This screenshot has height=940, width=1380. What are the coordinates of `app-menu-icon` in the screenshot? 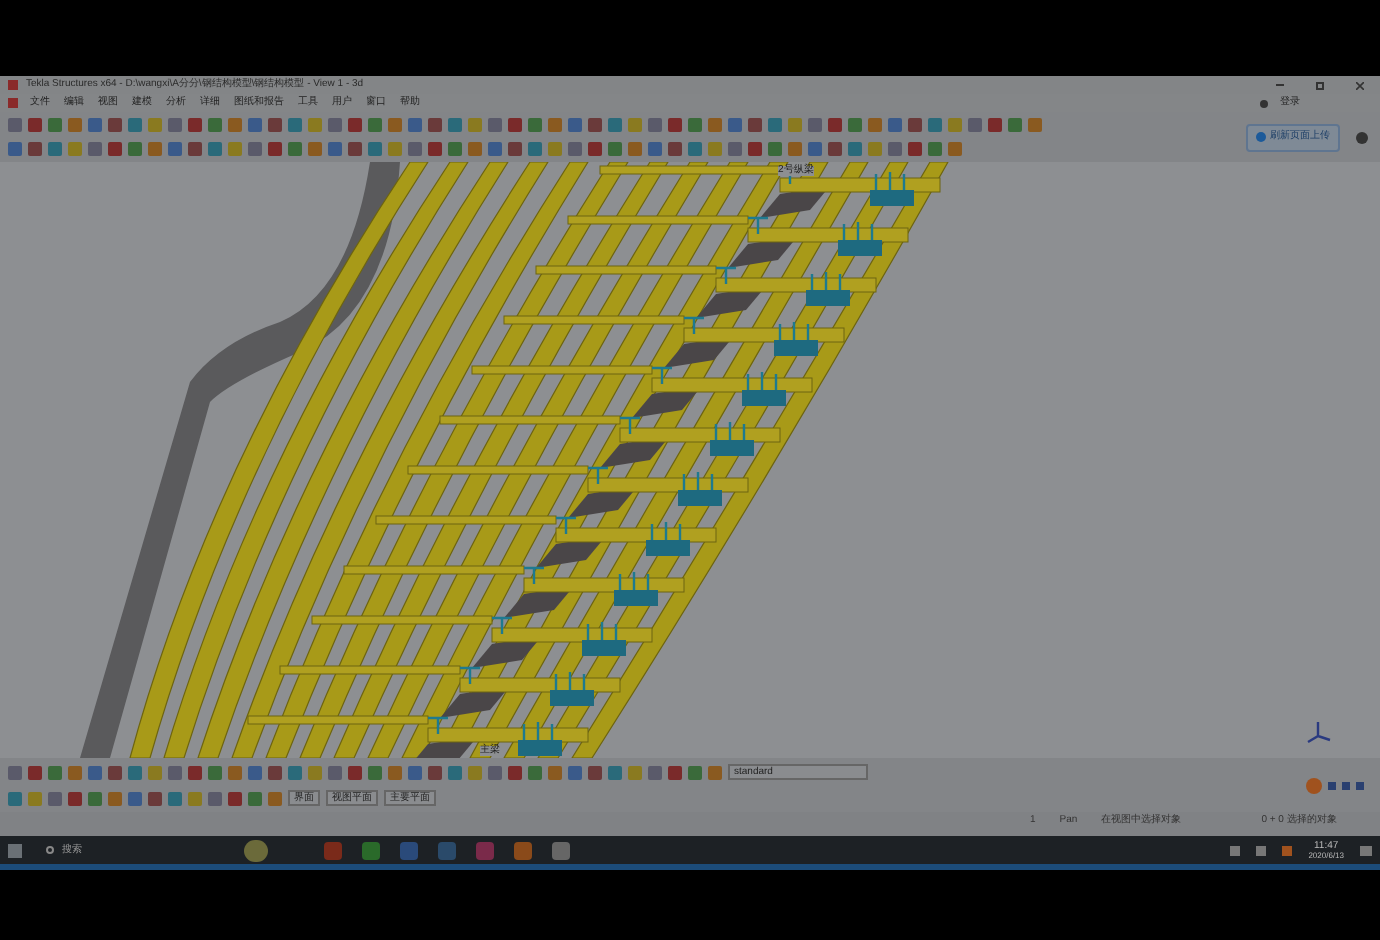 It's located at (13, 103).